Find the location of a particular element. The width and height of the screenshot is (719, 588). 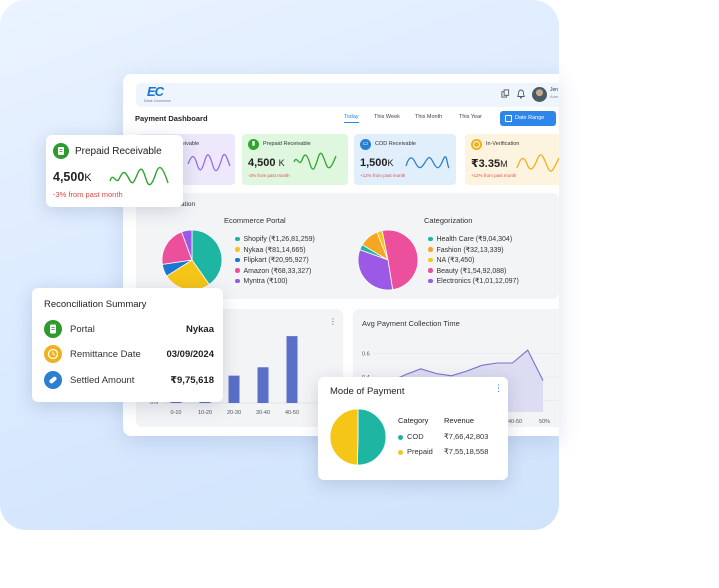

reconciliation-row-portal: Portal Nykaa is located at coordinates (129, 329).